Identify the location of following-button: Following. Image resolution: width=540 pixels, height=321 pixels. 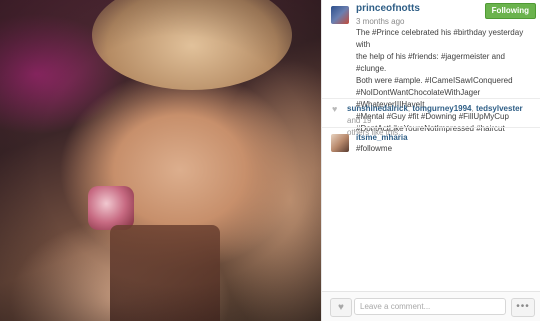
(510, 11).